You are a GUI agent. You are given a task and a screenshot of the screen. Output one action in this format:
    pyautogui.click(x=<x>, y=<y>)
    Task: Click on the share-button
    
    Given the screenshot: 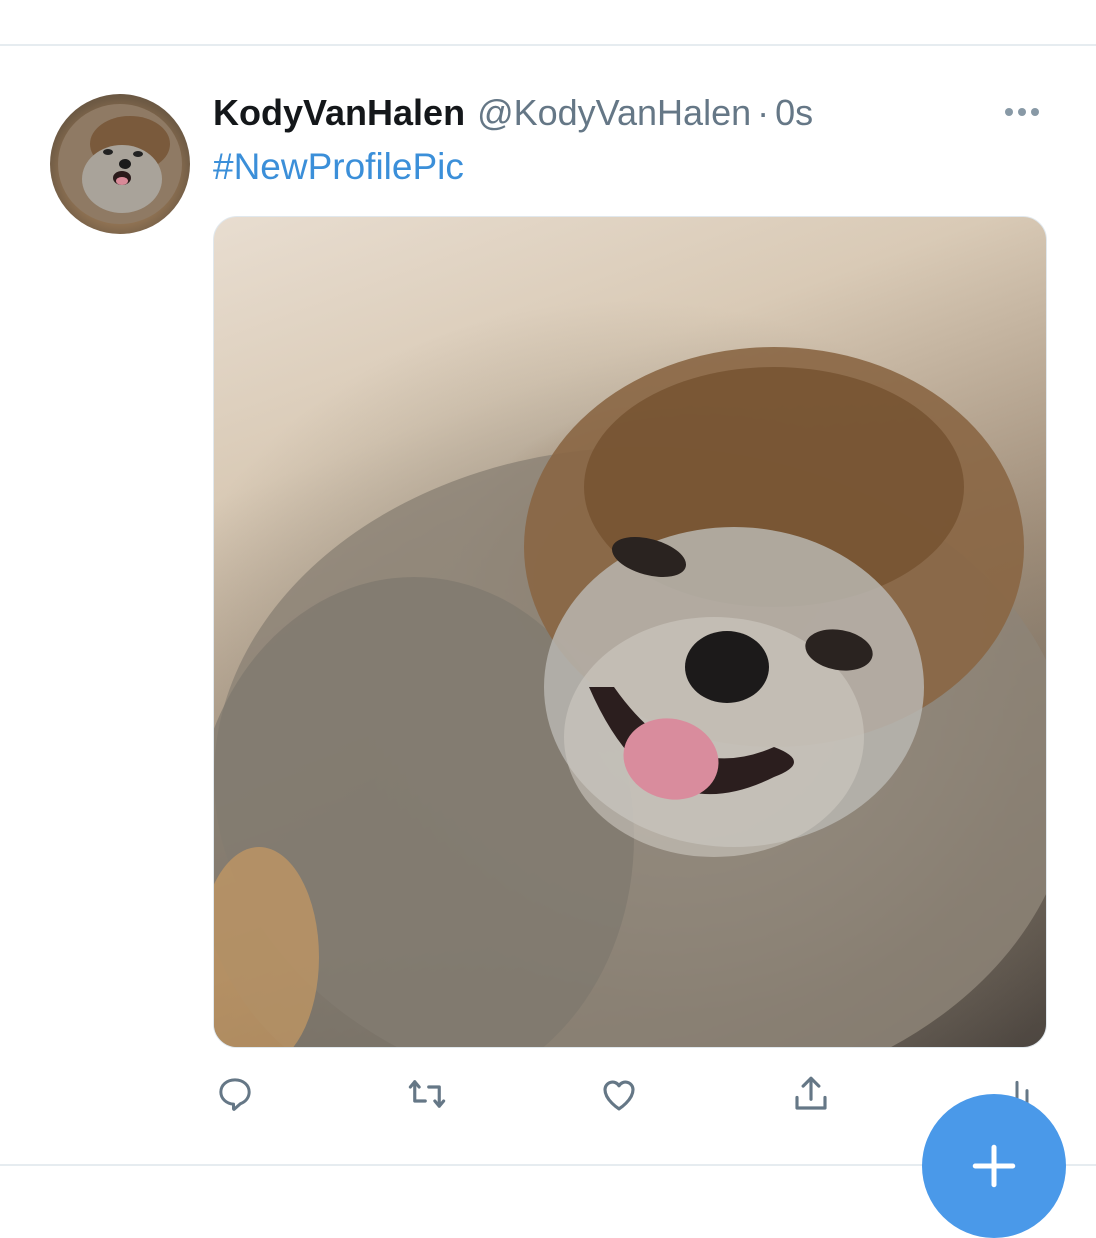 What is the action you would take?
    pyautogui.click(x=811, y=1094)
    